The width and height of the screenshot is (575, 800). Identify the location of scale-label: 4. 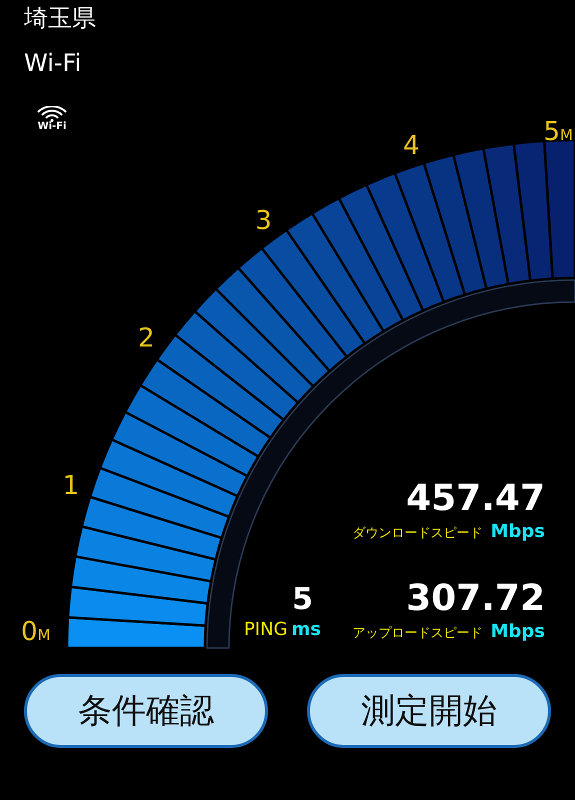
(411, 145).